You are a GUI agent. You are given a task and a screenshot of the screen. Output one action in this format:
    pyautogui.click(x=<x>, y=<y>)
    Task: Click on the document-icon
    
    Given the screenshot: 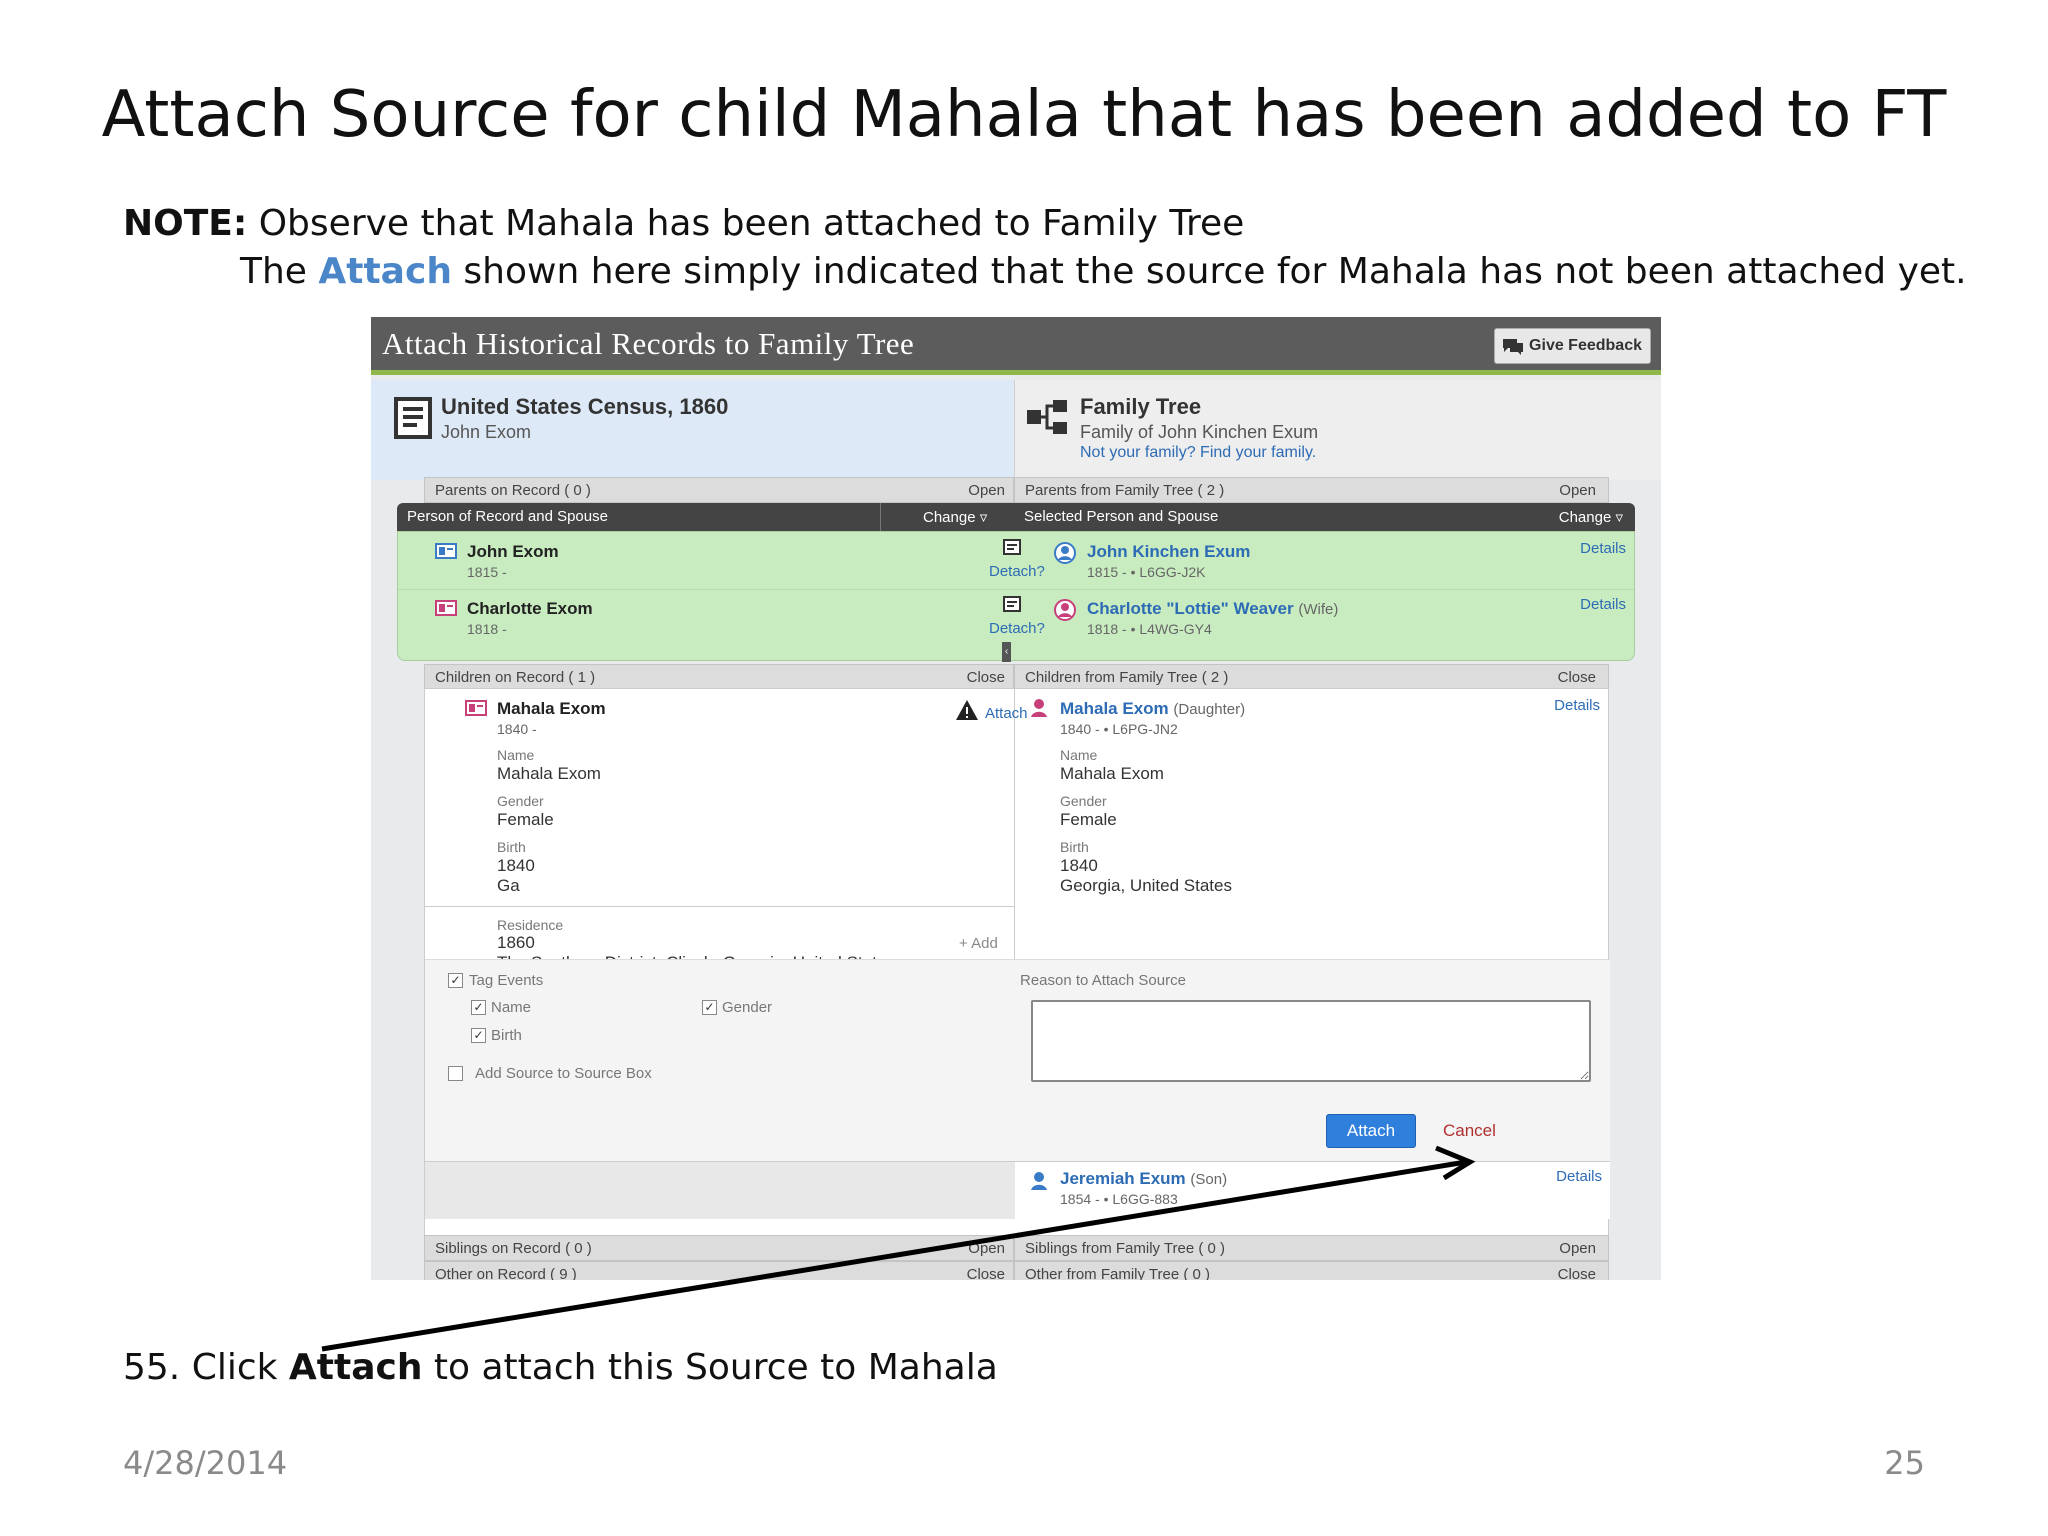 What is the action you would take?
    pyautogui.click(x=413, y=418)
    